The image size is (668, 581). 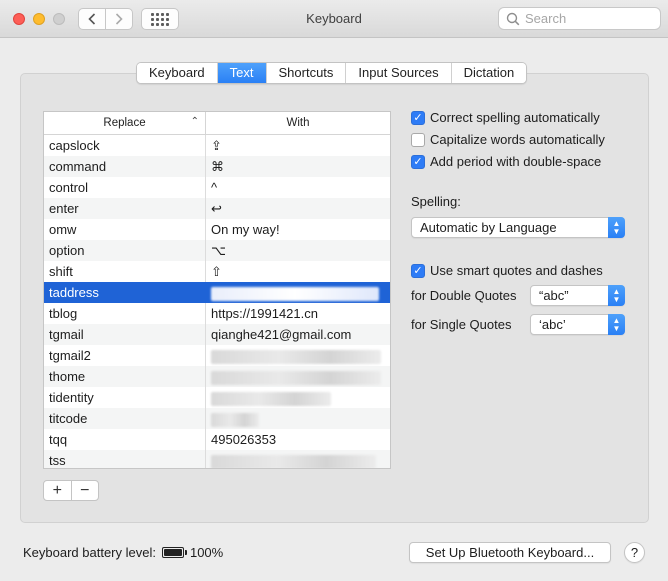 I want to click on correct-spelling-checkbox: ✓ Correct spelling automatically, so click(x=505, y=117).